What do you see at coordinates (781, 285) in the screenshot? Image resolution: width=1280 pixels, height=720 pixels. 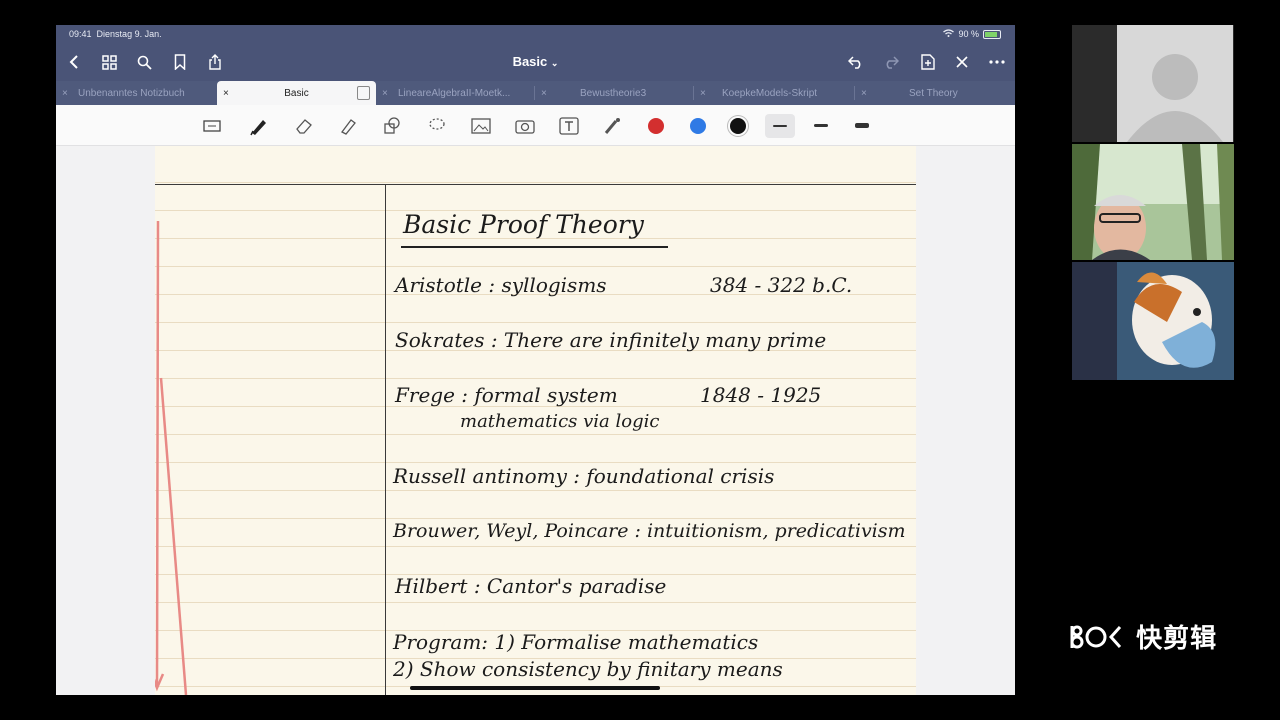 I see `note-line: 384 - 322 b.C.` at bounding box center [781, 285].